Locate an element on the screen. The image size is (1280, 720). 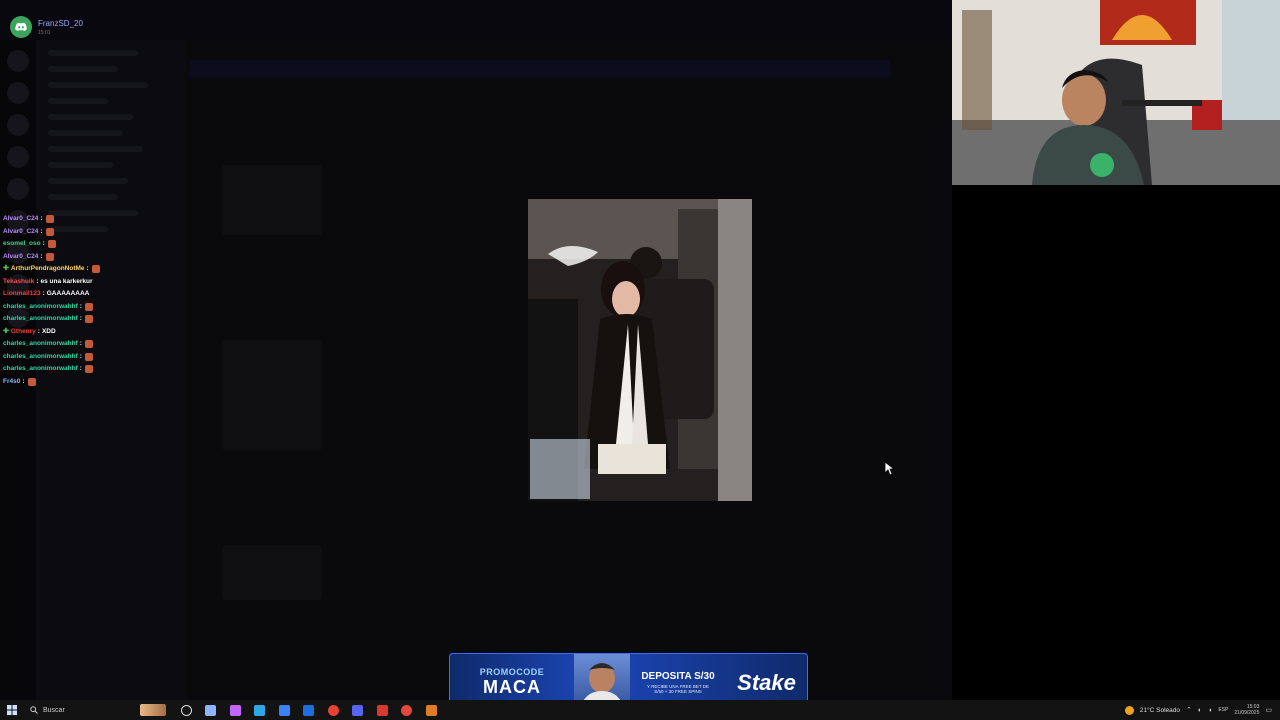
chevron-up-icon: ⌃ is located at coordinates (1189, 710).